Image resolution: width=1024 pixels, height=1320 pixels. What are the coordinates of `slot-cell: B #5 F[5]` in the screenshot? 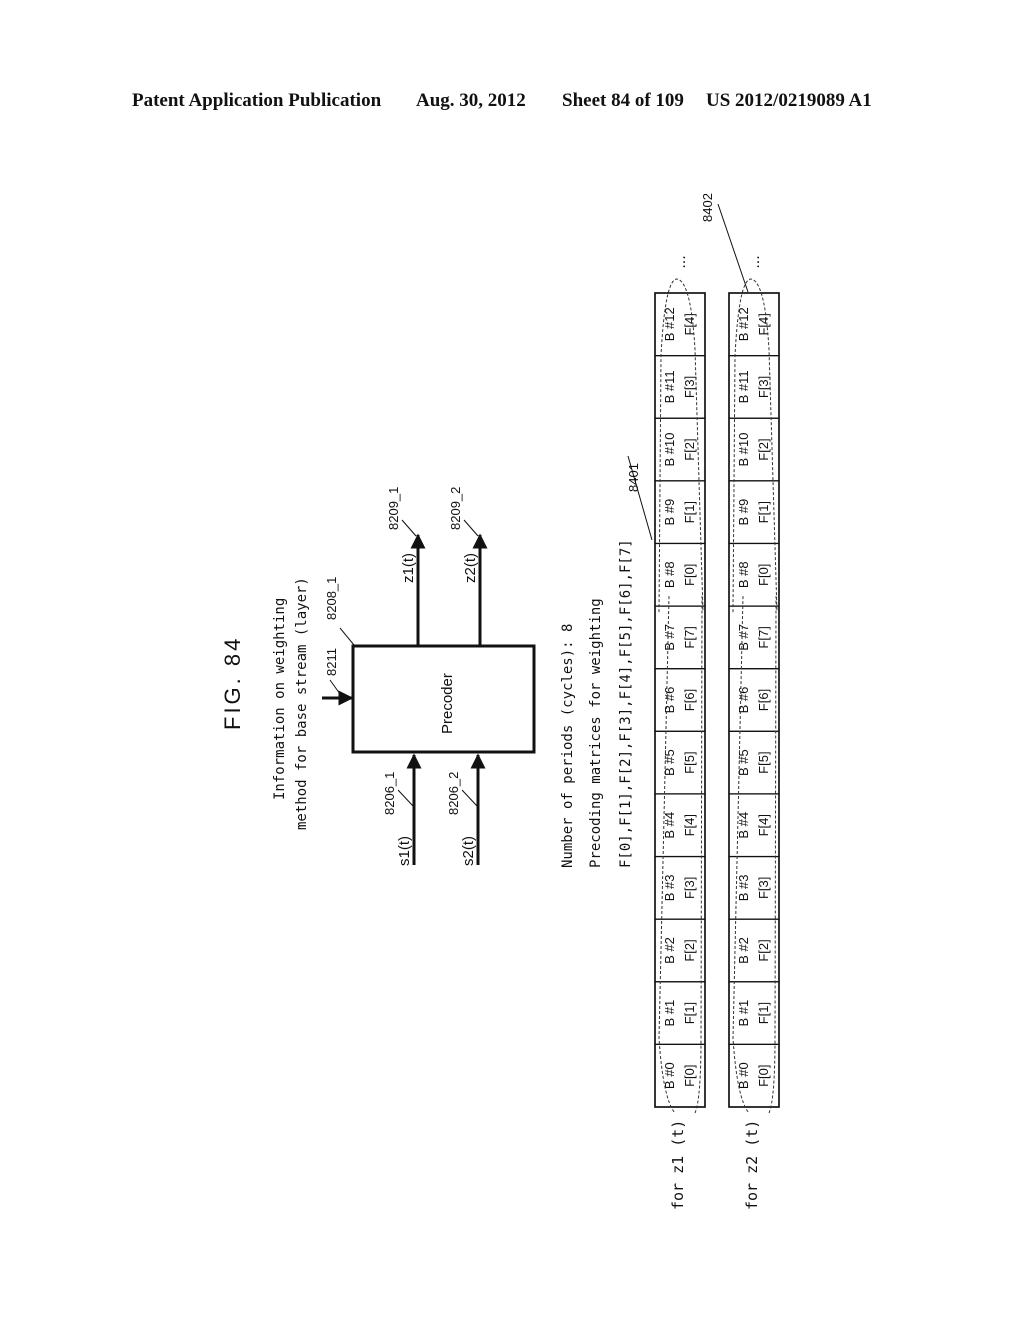 It's located at (754, 762).